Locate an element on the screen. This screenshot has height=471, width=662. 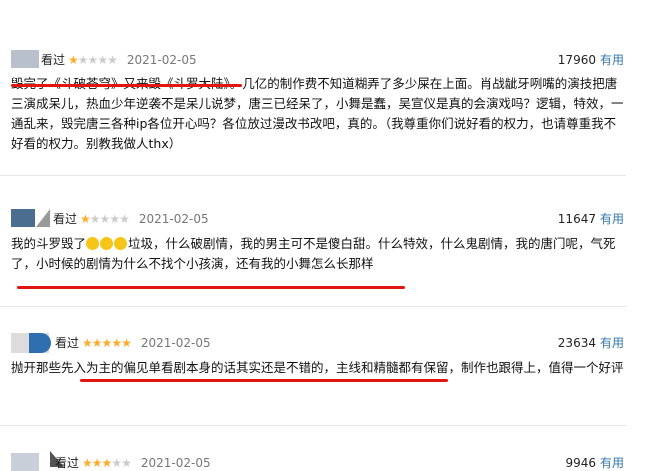
vote-count: 23634 is located at coordinates (576, 343).